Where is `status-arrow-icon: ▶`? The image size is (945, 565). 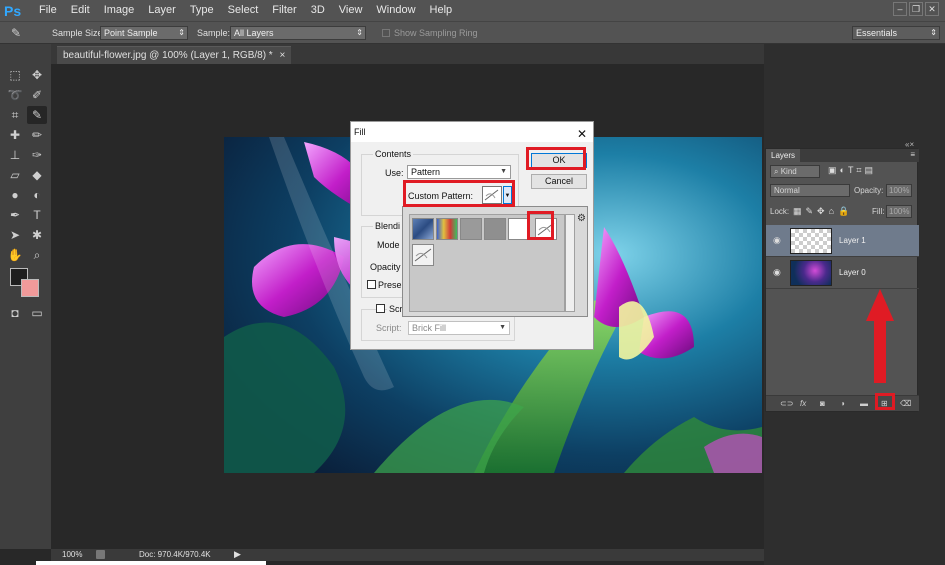
status-arrow-icon: ▶ is located at coordinates (237, 554).